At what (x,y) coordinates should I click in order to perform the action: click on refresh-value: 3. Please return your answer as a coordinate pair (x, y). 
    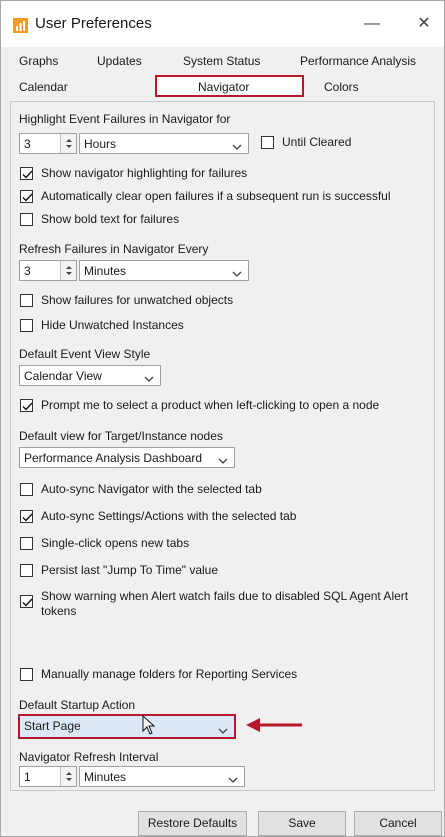
    Looking at the image, I should click on (27, 271).